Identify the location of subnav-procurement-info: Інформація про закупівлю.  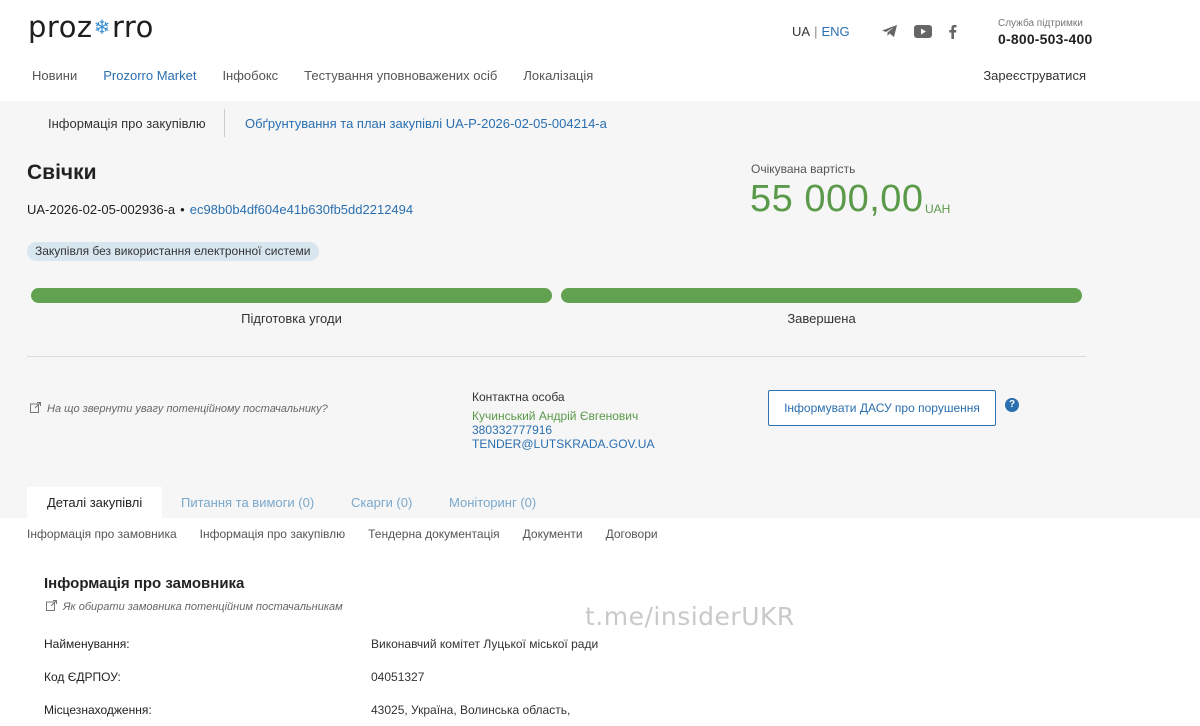
(272, 534).